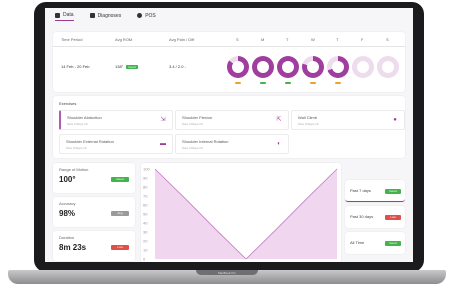 This screenshot has height=289, width=454. I want to click on tab-label: Diagnoses, so click(109, 15).